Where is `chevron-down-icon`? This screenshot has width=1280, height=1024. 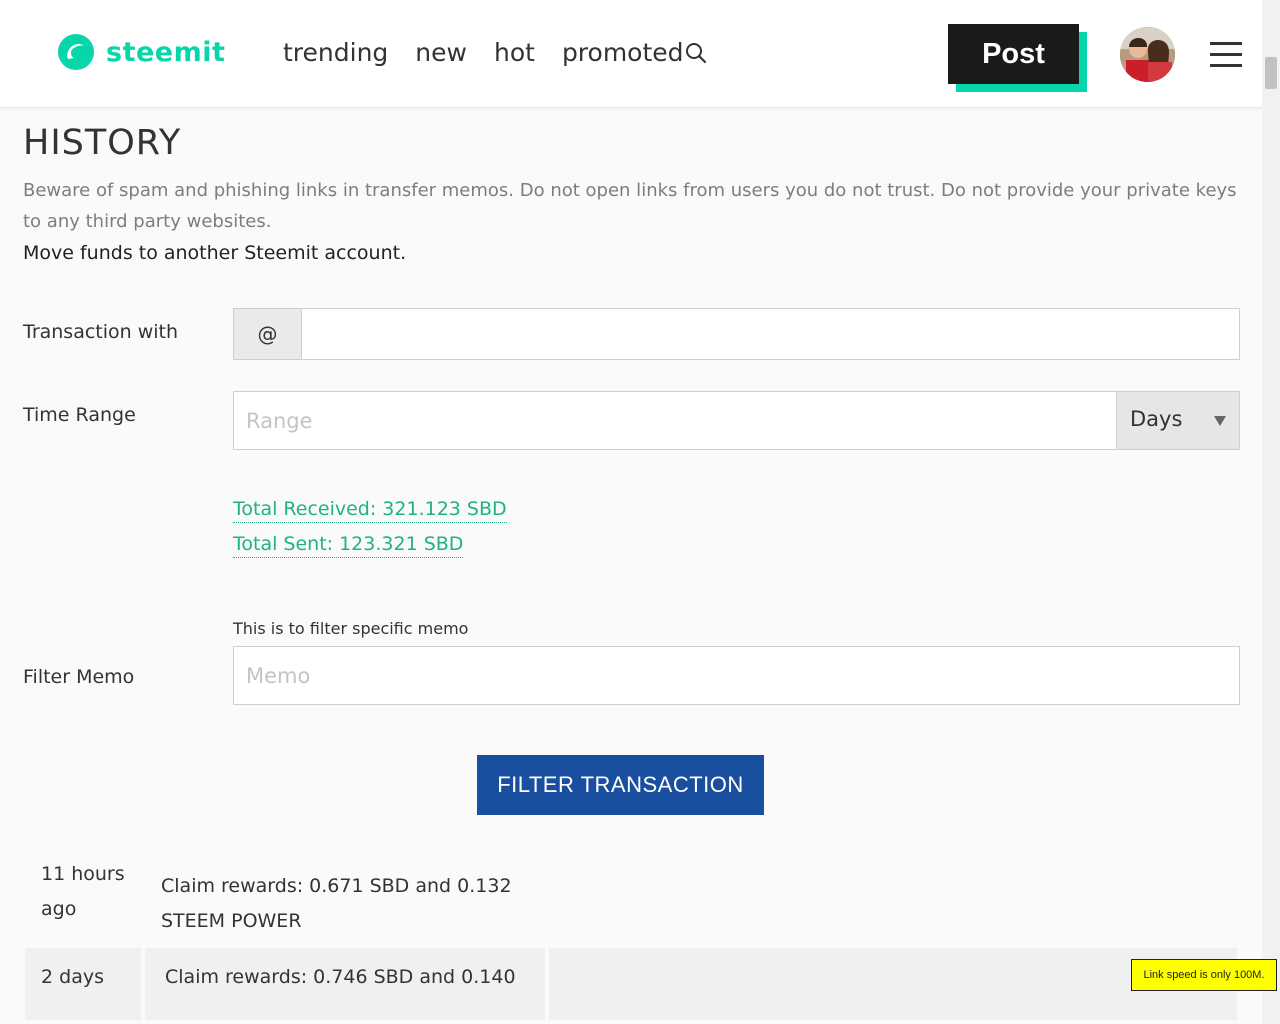
chevron-down-icon is located at coordinates (1220, 421).